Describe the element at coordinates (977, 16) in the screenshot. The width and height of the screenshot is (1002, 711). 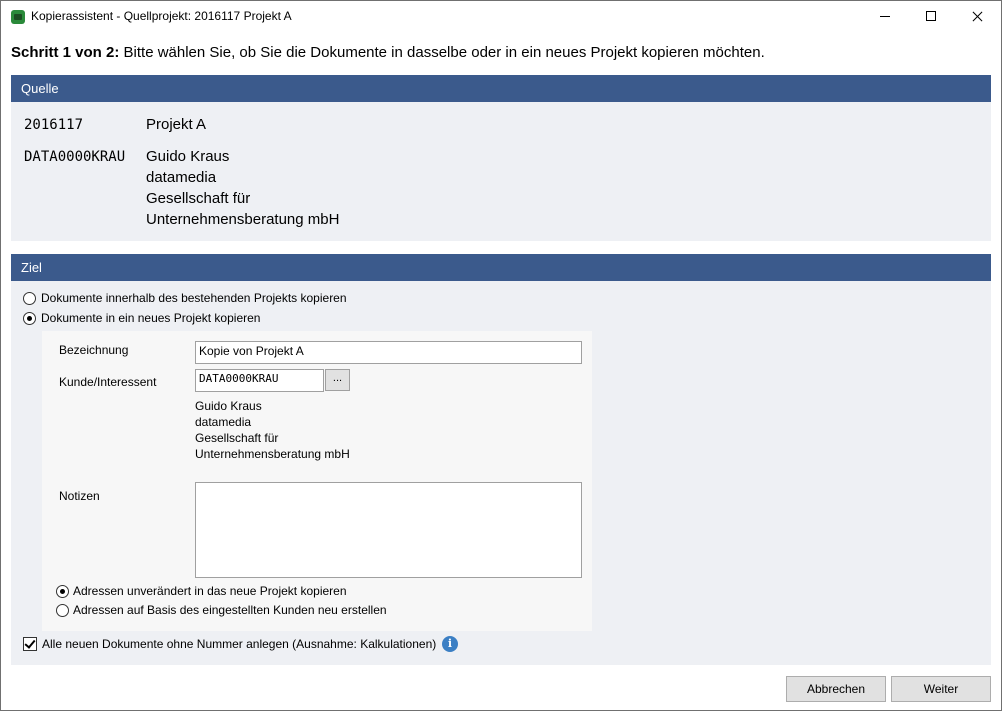
I see `close-button` at that location.